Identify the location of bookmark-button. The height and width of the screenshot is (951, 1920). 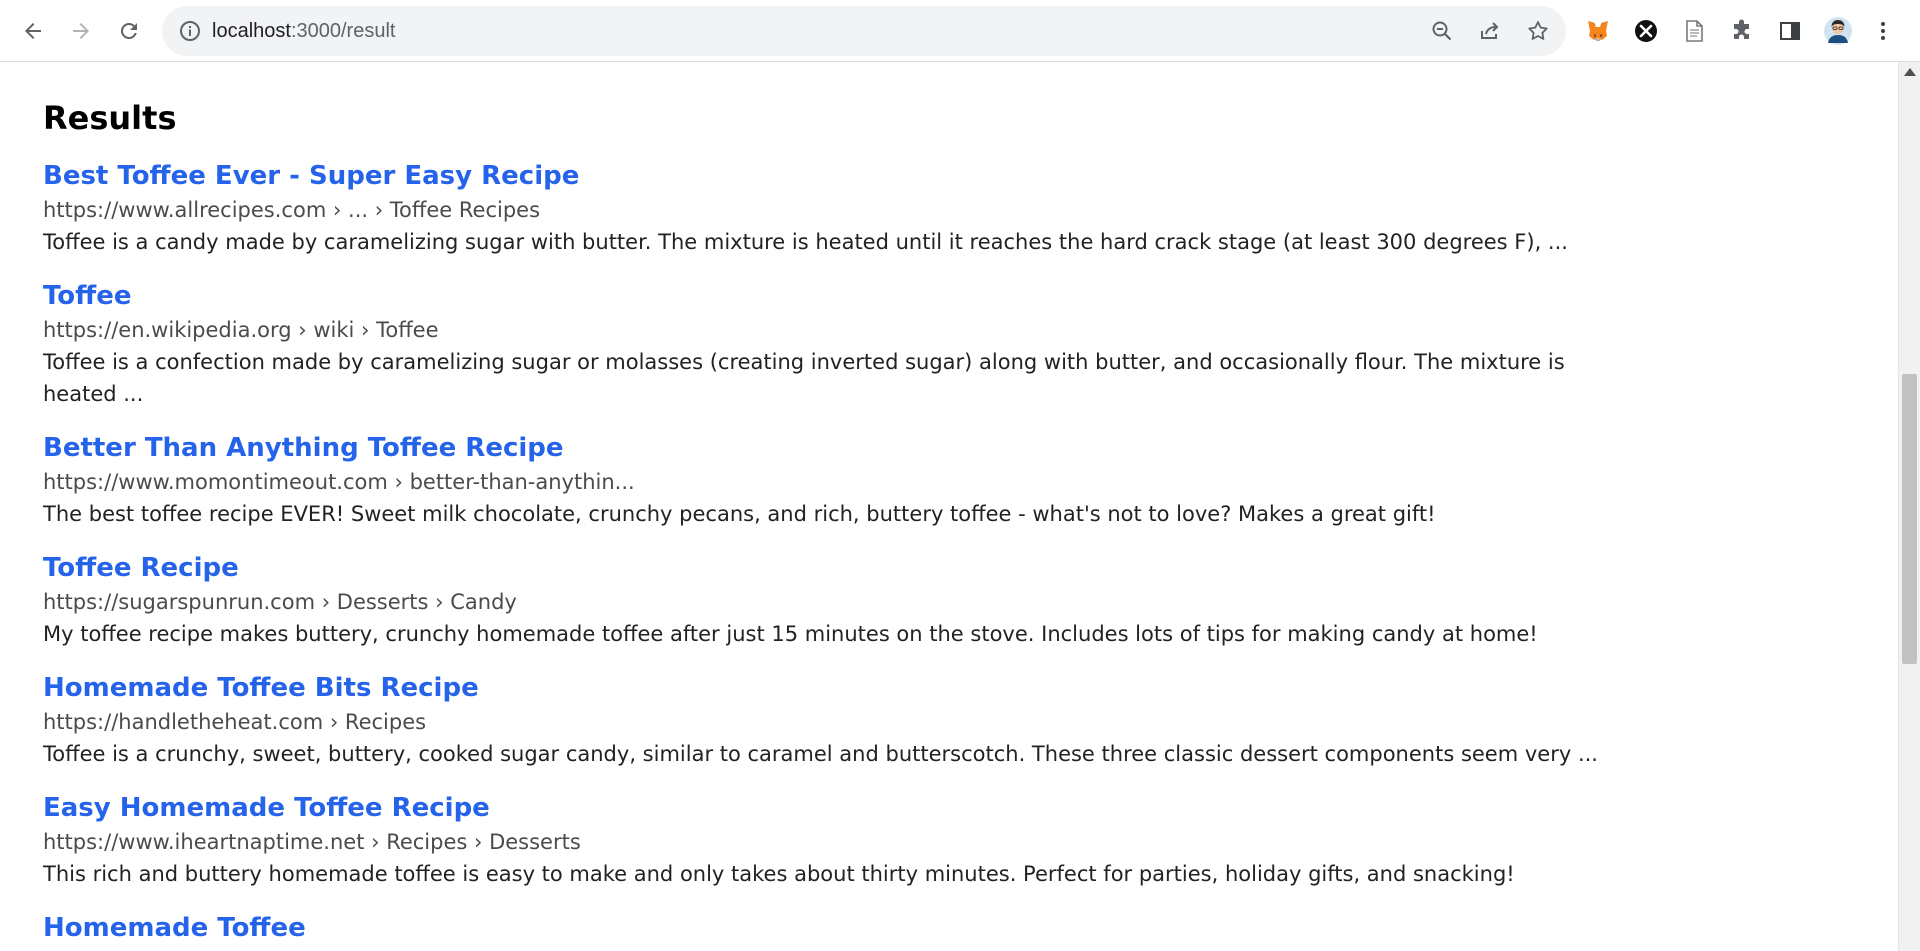
(1538, 31).